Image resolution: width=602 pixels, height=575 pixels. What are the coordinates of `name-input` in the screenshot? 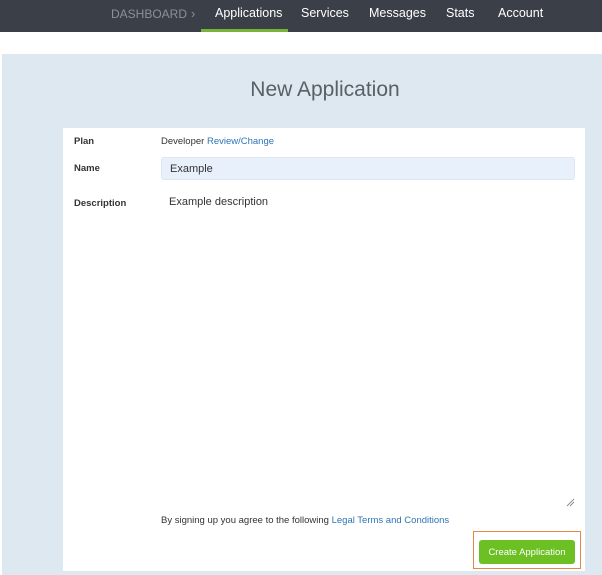 It's located at (368, 168).